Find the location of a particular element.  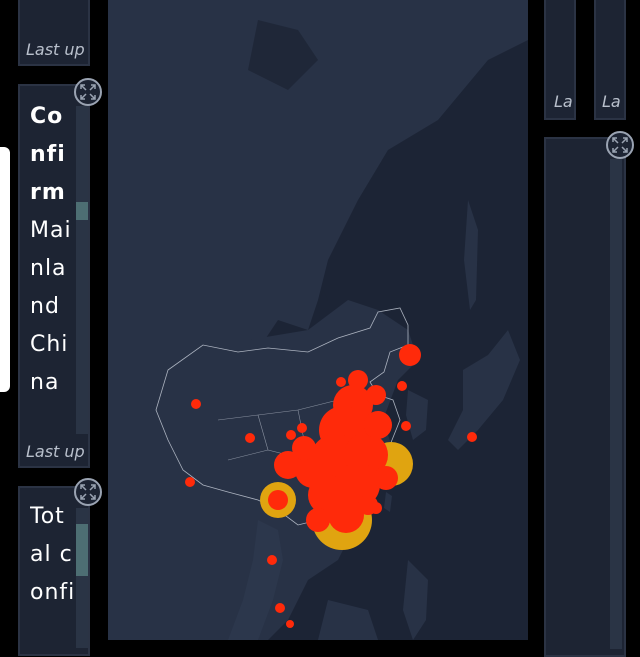

landmass-korea is located at coordinates (417, 415).